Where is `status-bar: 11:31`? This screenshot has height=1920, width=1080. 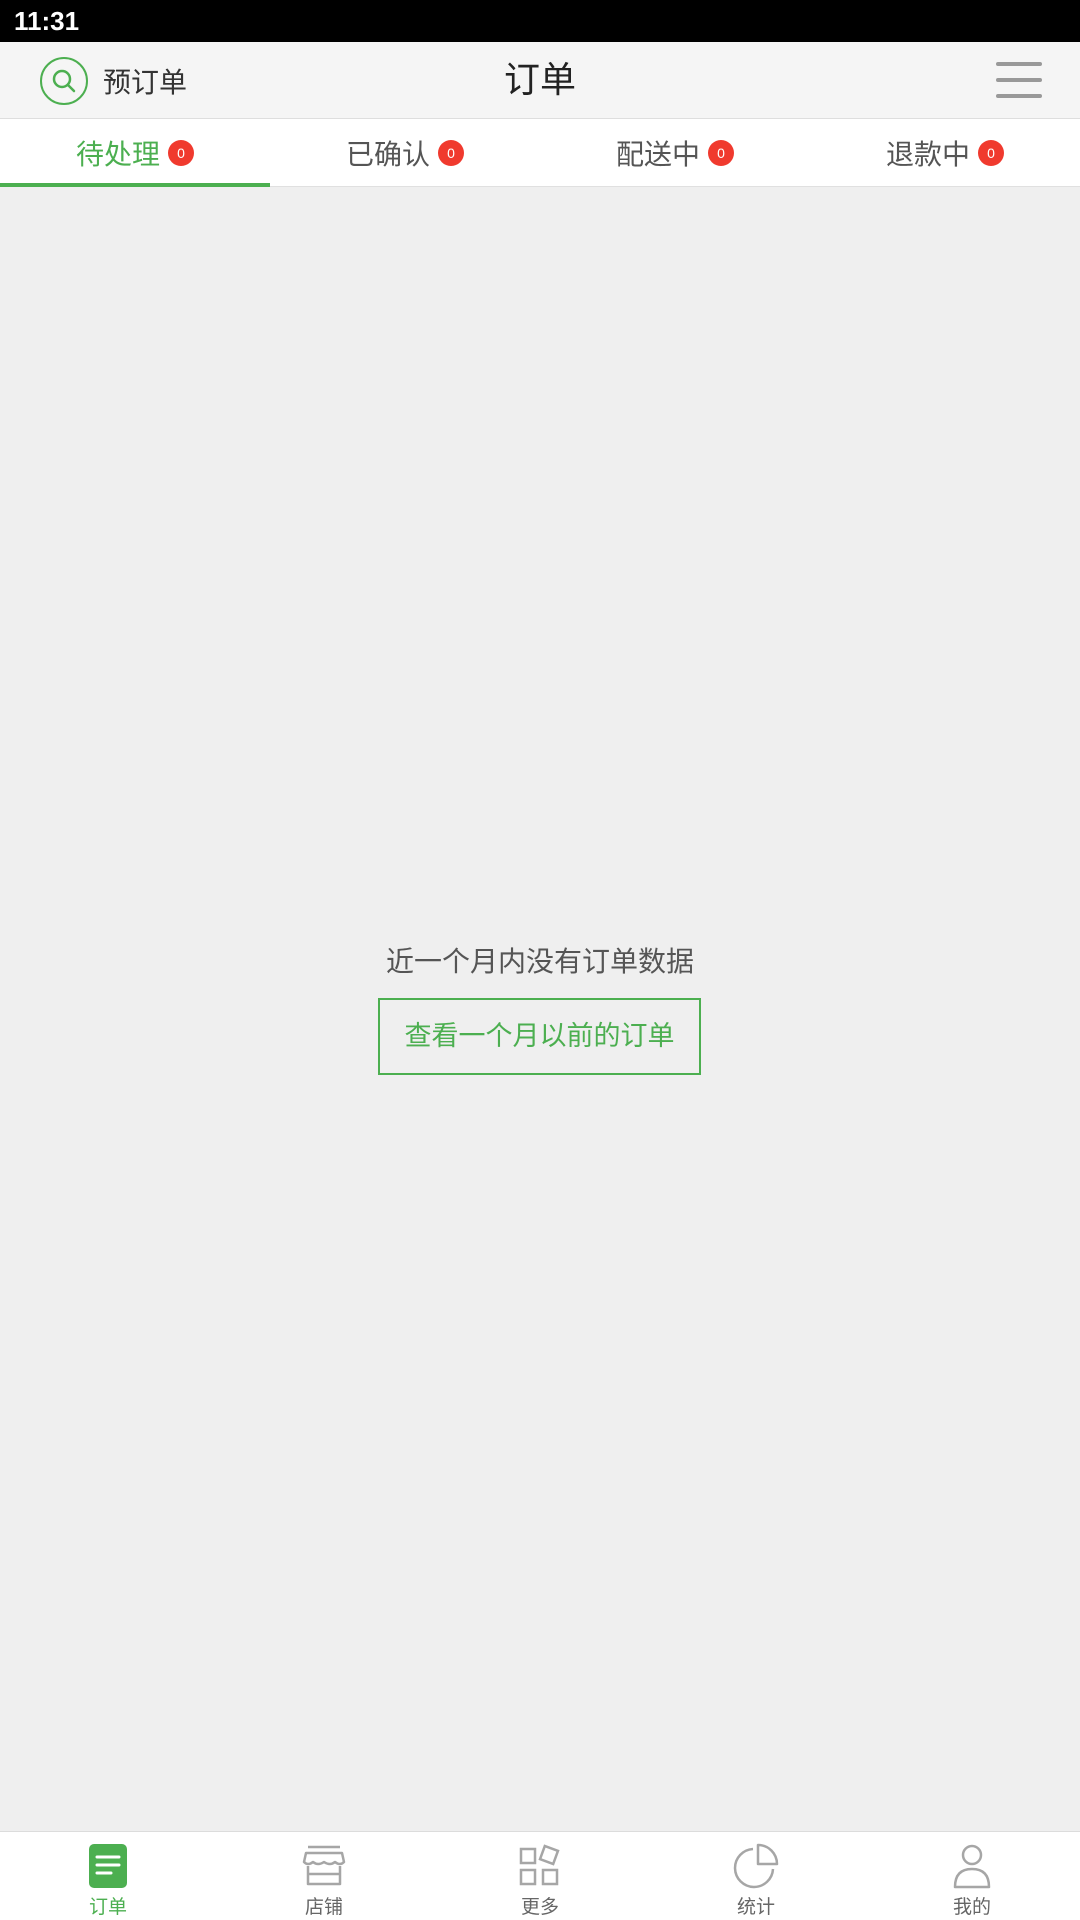 status-bar: 11:31 is located at coordinates (540, 21).